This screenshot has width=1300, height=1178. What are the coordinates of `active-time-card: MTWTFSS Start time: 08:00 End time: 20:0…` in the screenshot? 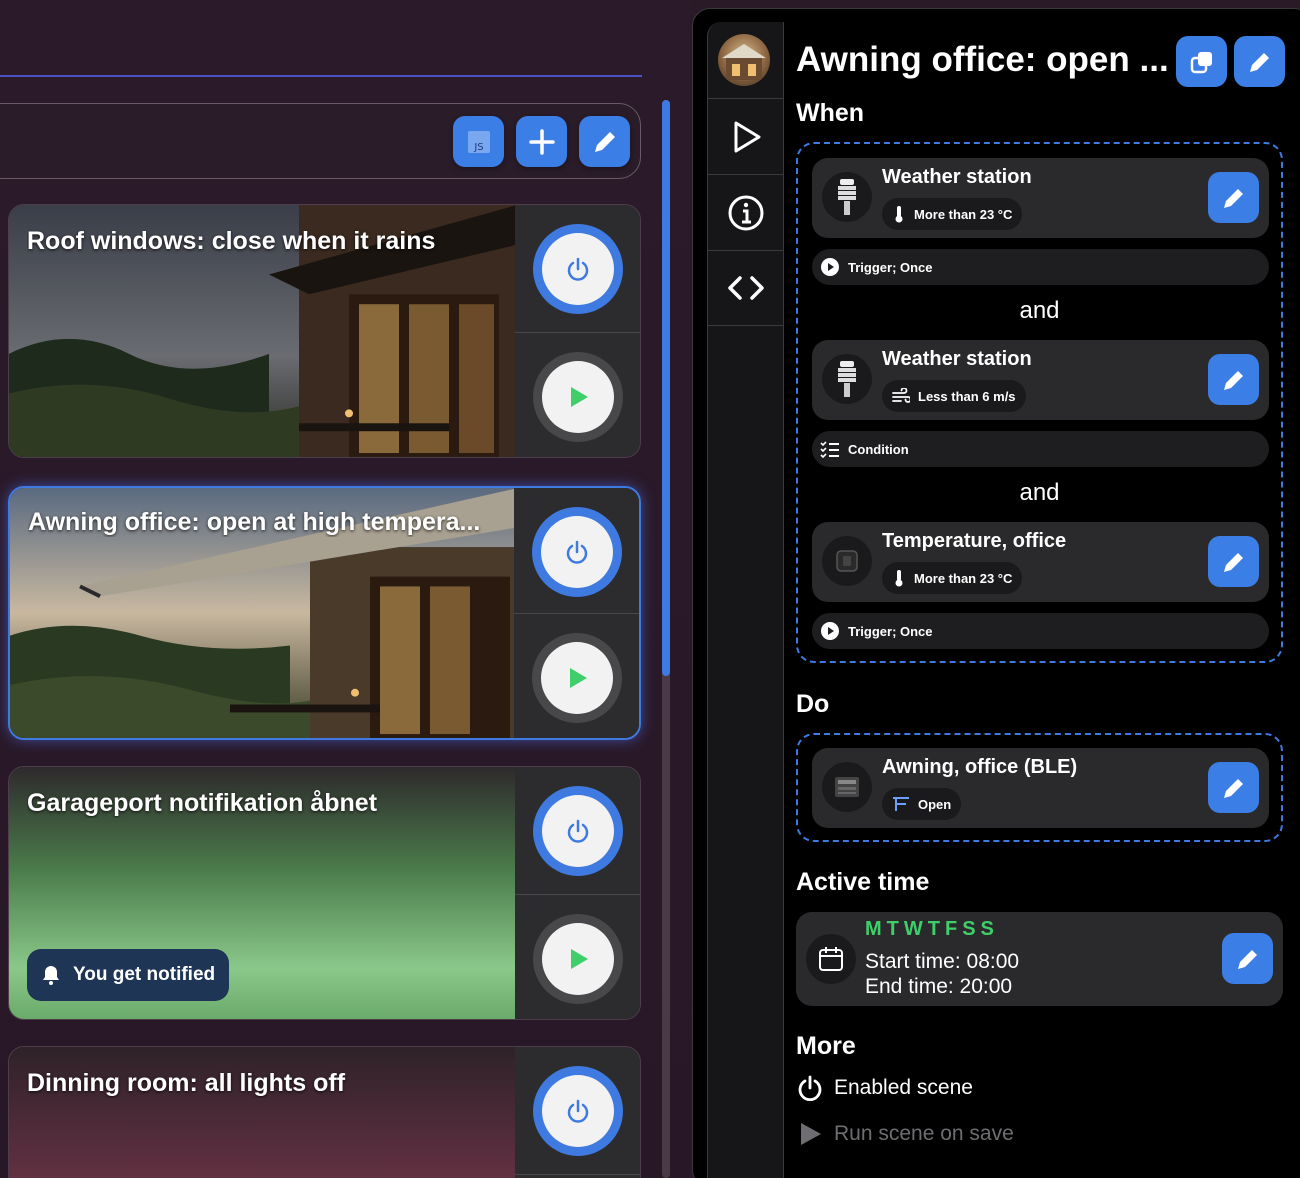 It's located at (1039, 959).